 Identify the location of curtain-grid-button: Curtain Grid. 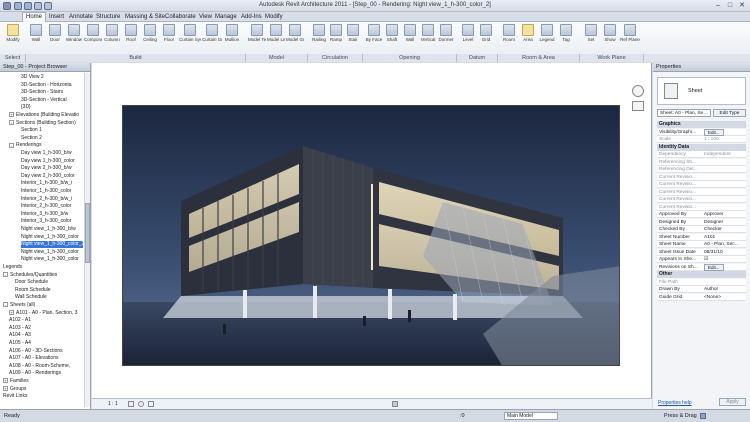
(212, 39).